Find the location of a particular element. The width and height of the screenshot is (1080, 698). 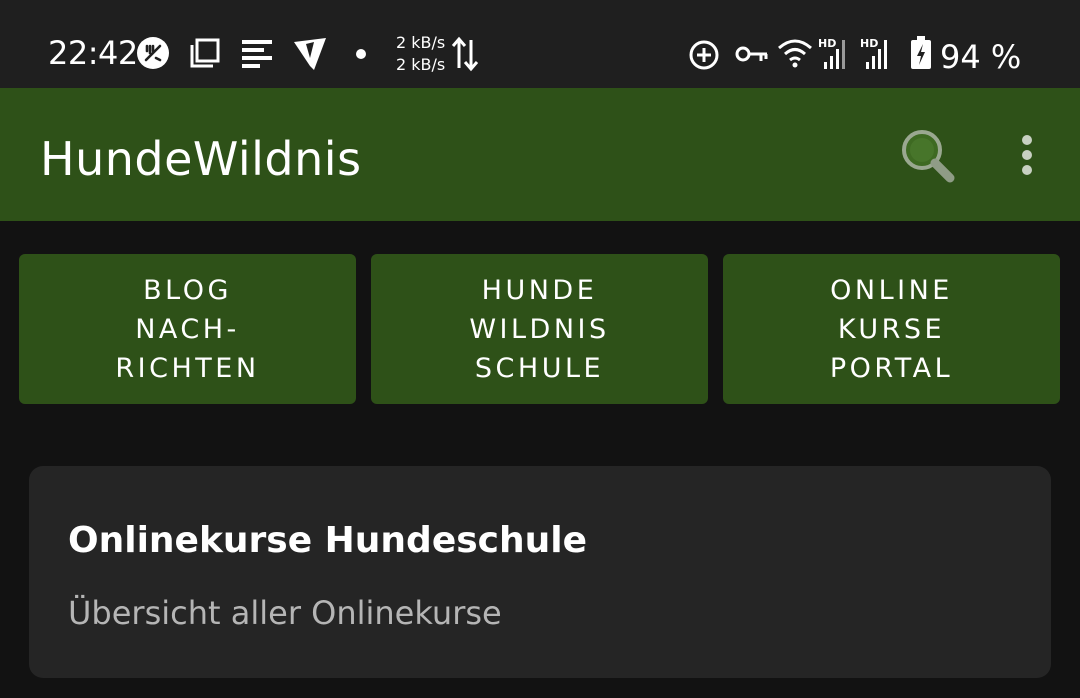

data-arrows-icon is located at coordinates (465, 54).